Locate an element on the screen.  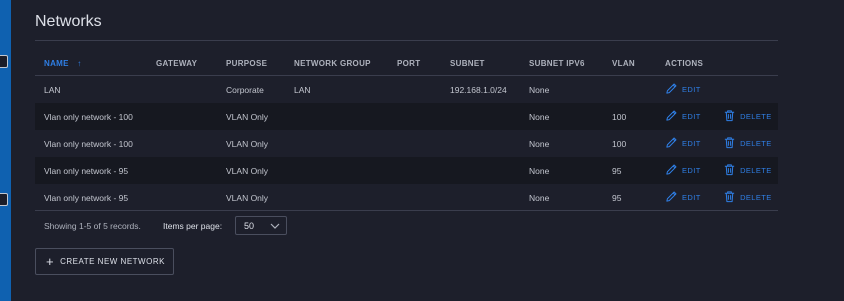
items-per-page-value: 50 is located at coordinates (249, 225).